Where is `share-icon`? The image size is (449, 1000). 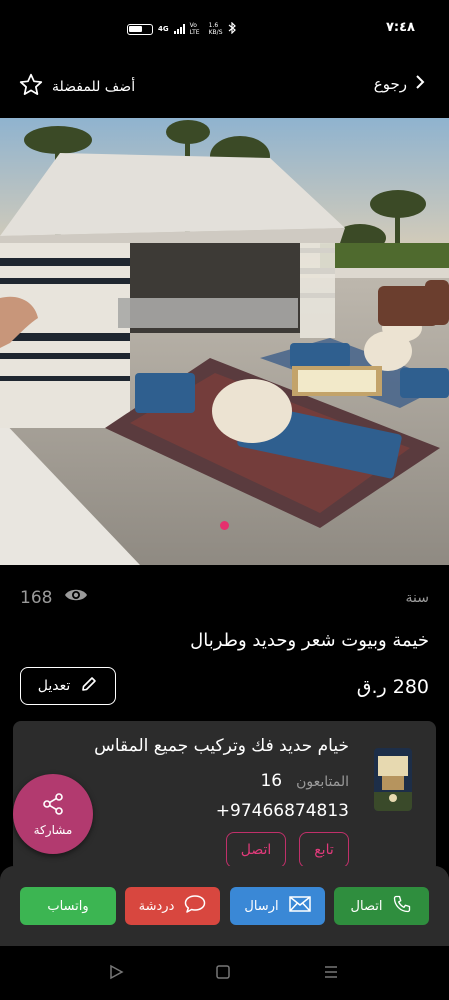
share-icon is located at coordinates (53, 805).